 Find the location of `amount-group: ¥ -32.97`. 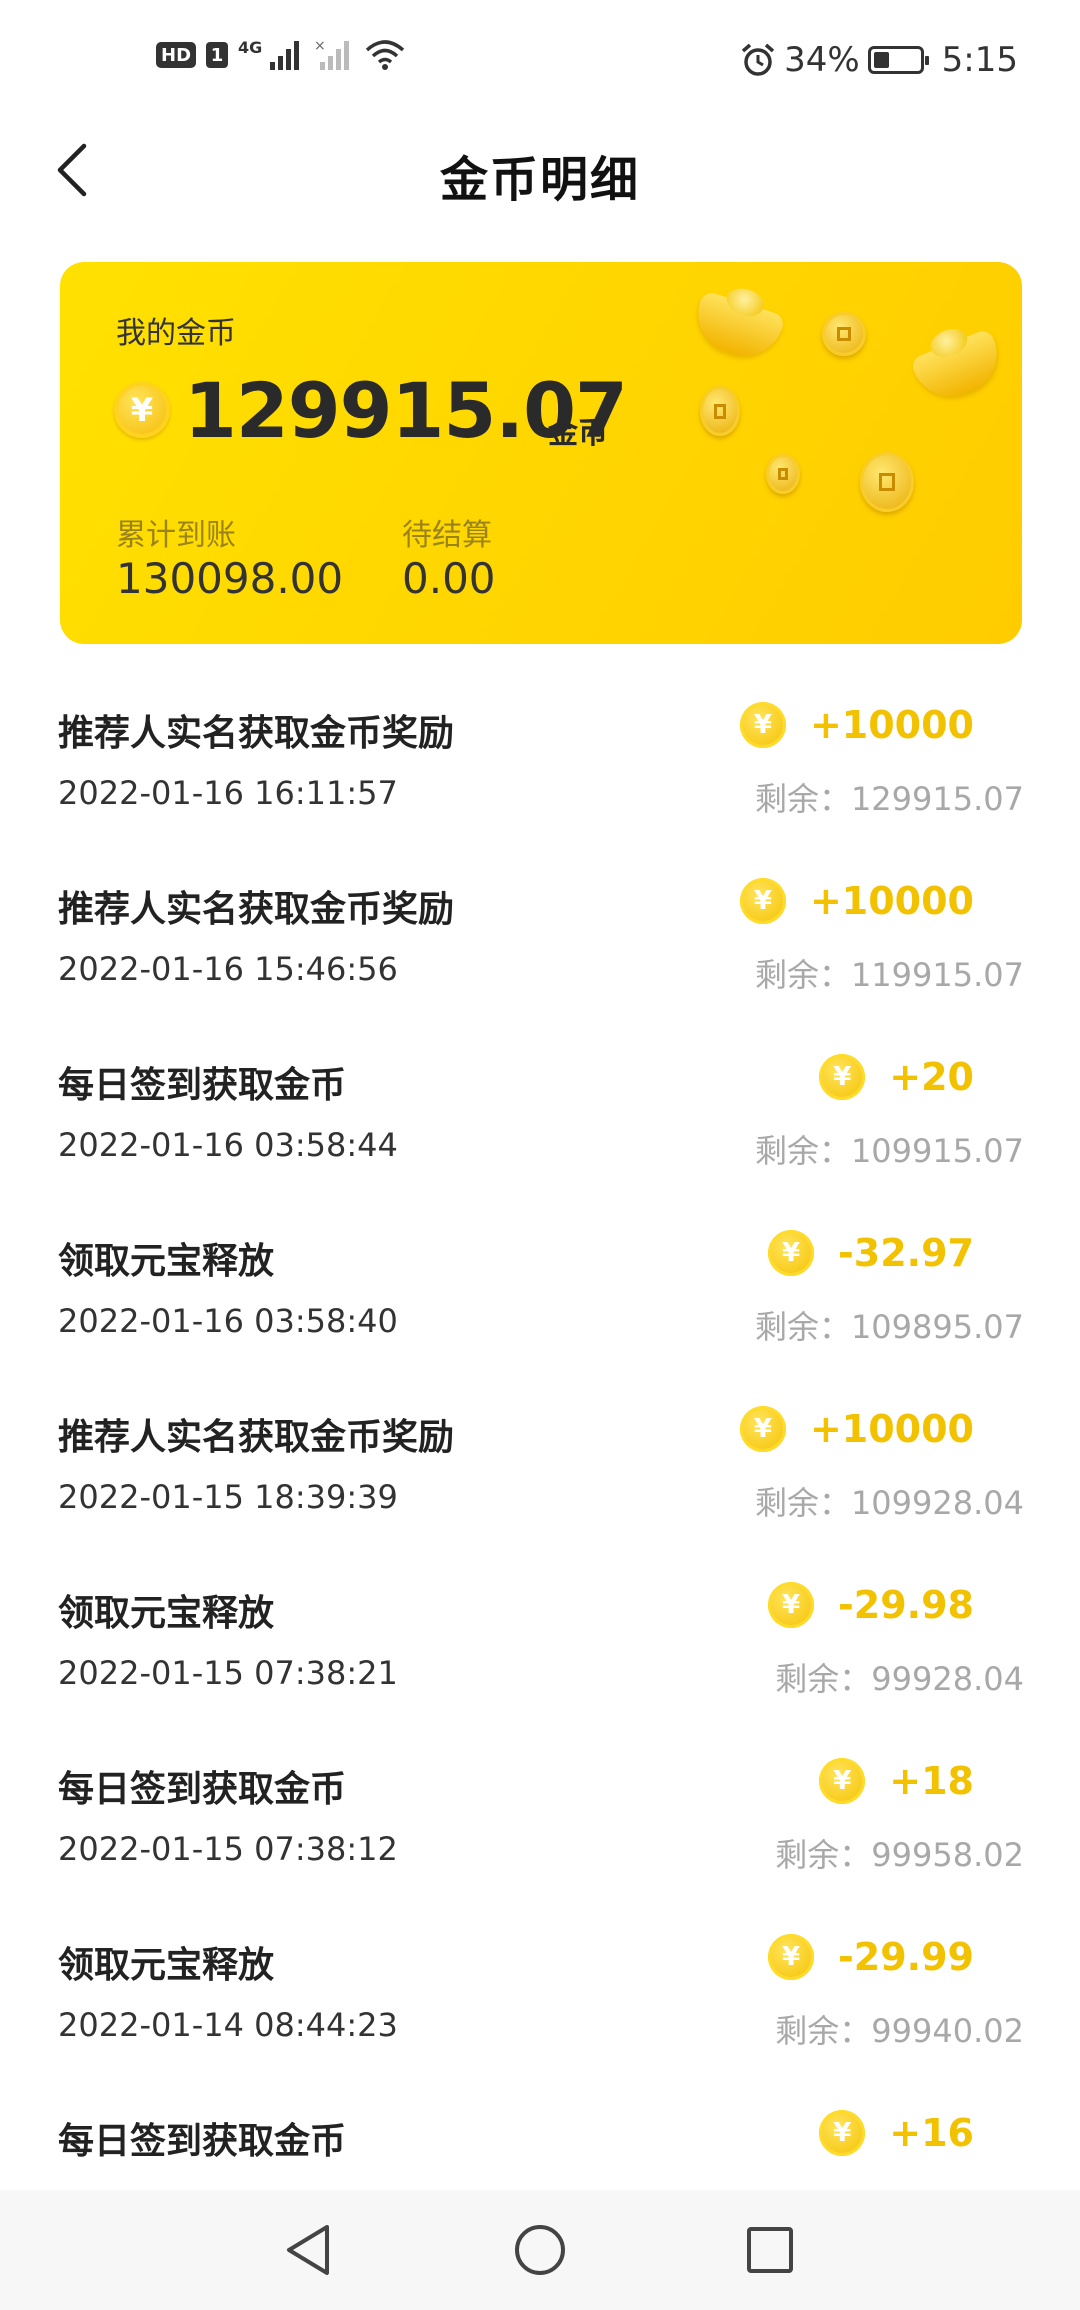

amount-group: ¥ -32.97 is located at coordinates (871, 1253).